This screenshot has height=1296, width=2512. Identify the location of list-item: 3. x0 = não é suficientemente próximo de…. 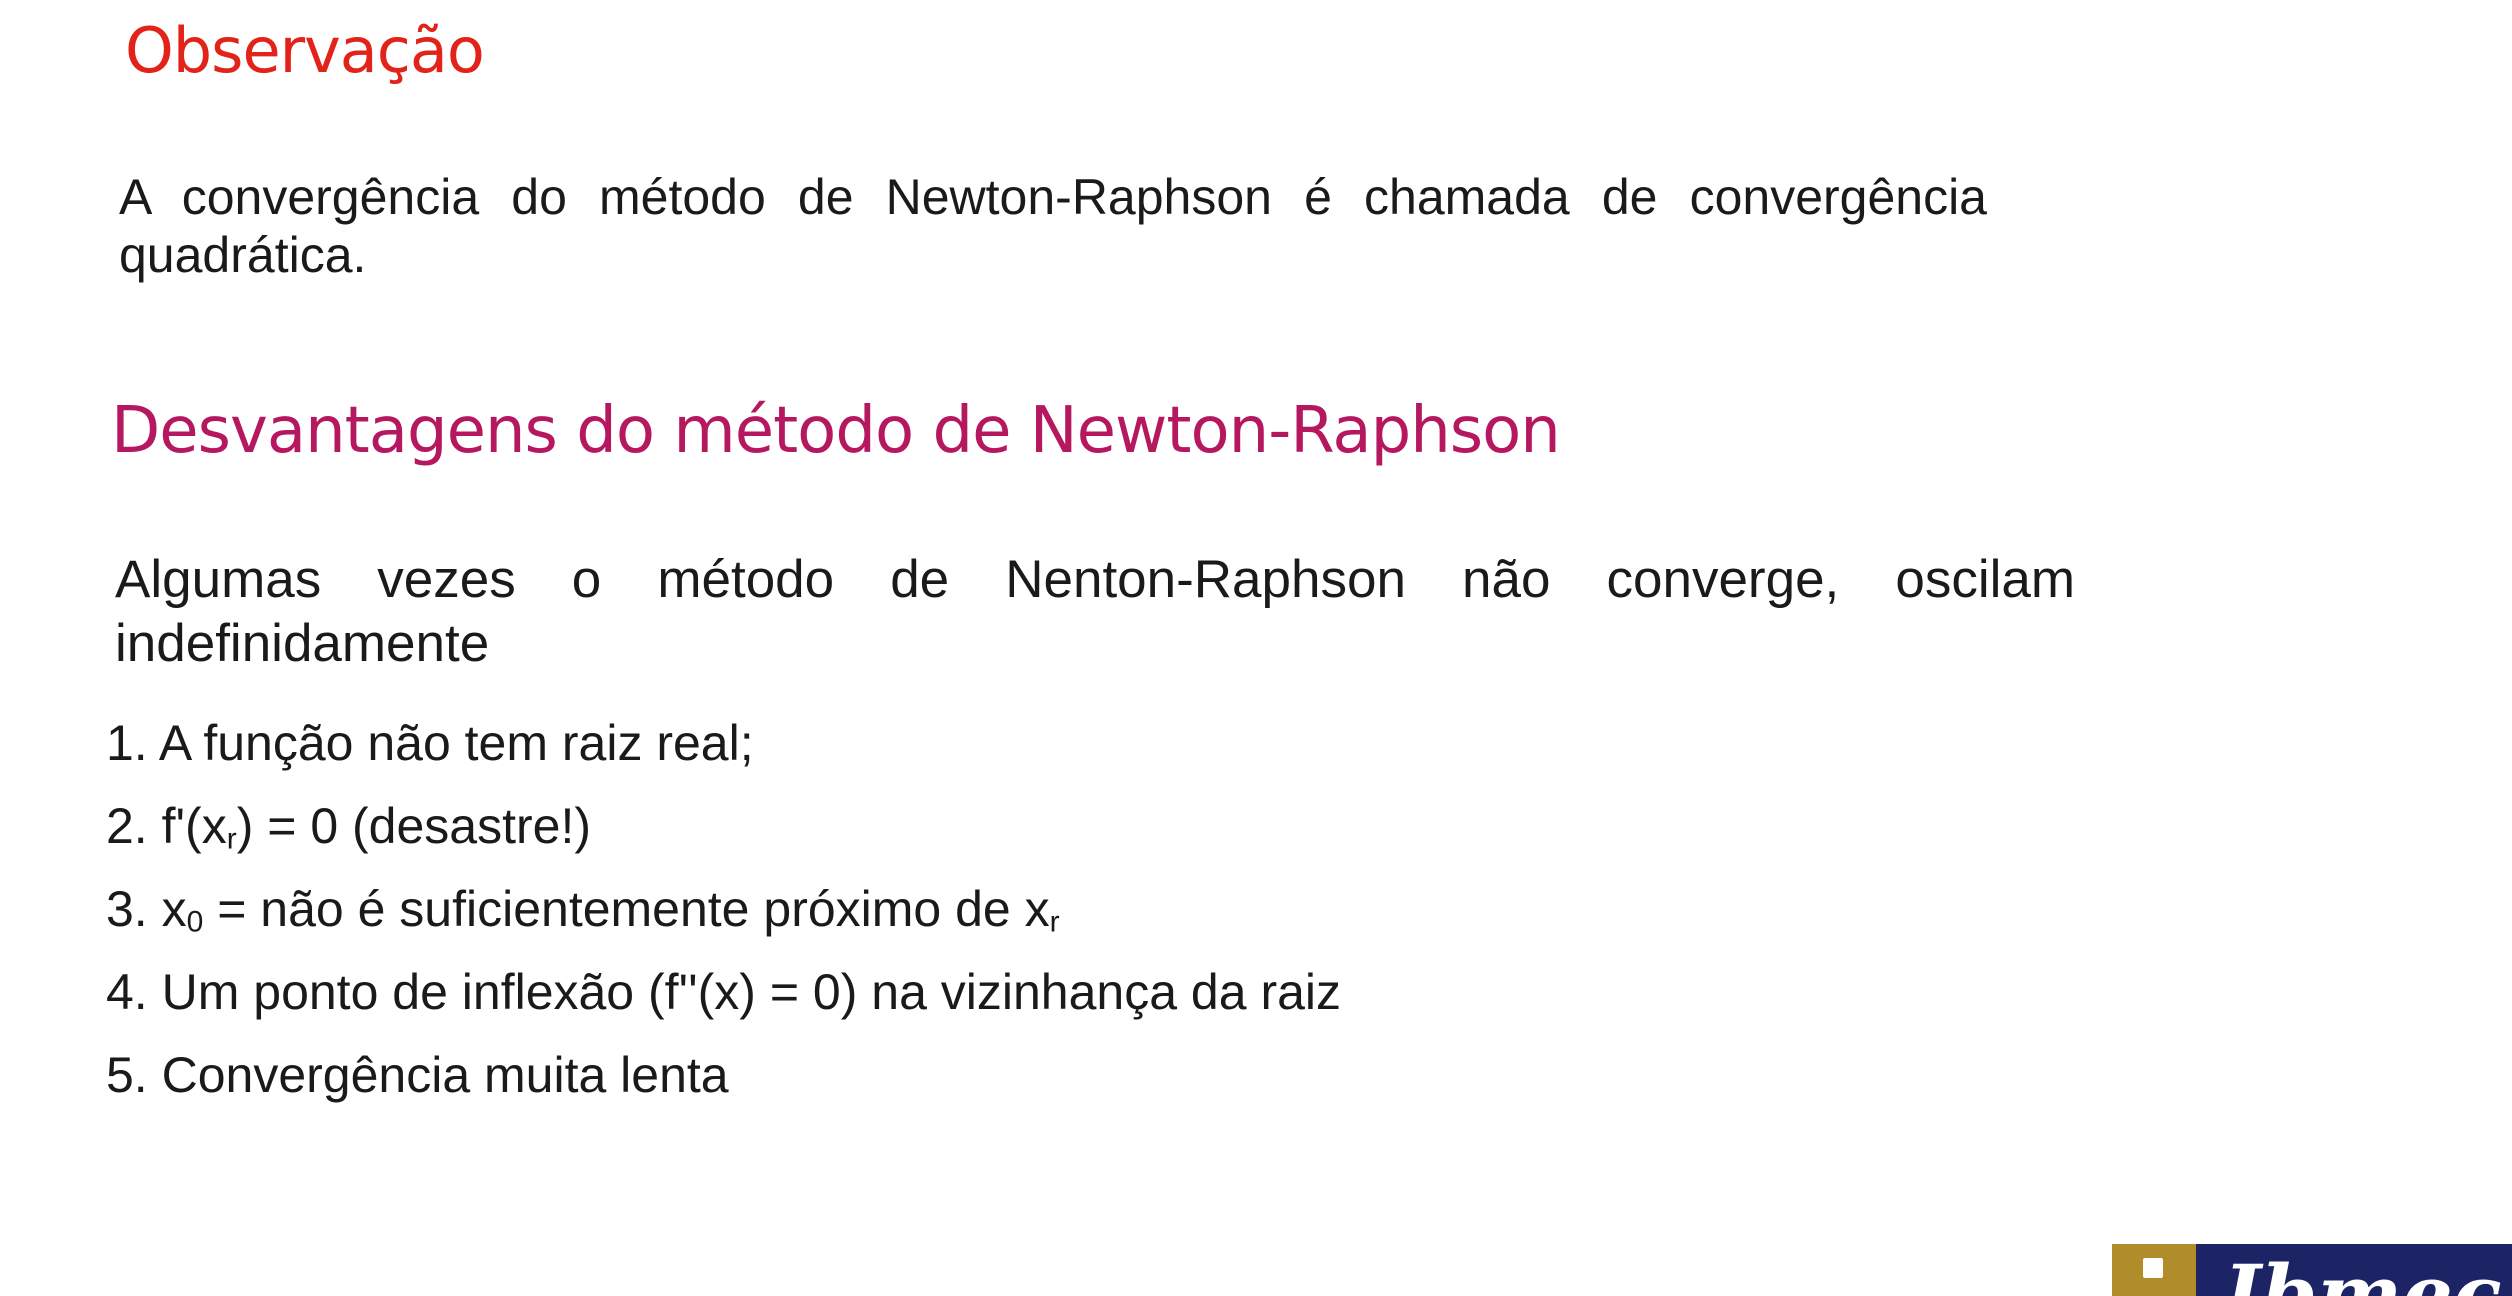
(723, 915).